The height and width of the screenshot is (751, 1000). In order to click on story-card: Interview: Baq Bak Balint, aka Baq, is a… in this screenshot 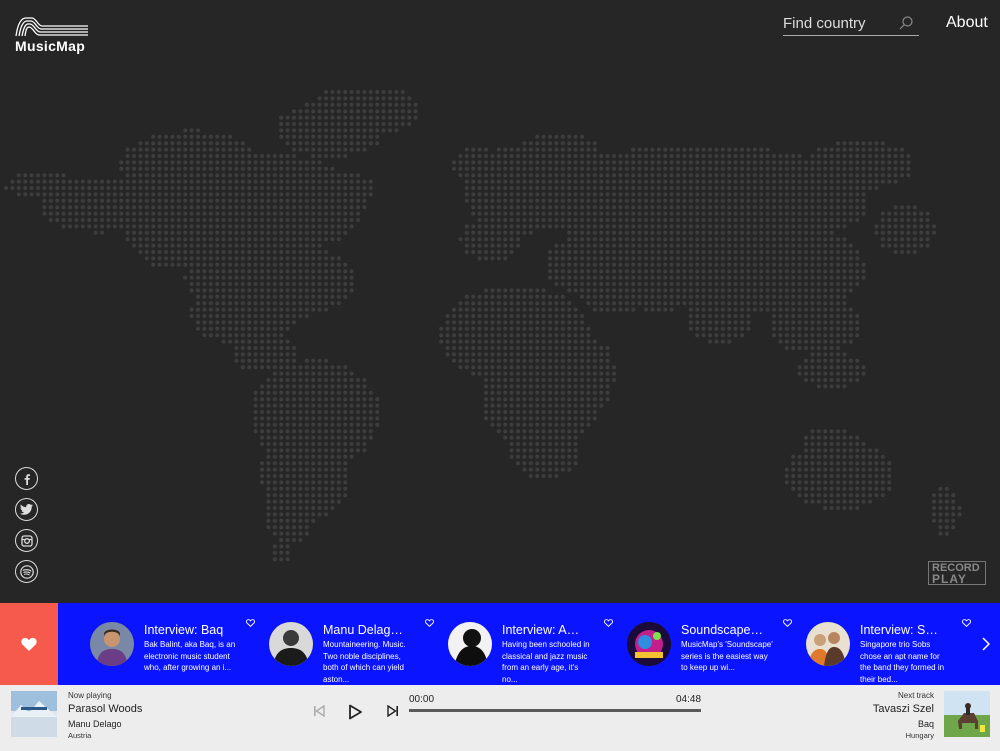, I will do `click(156, 644)`.